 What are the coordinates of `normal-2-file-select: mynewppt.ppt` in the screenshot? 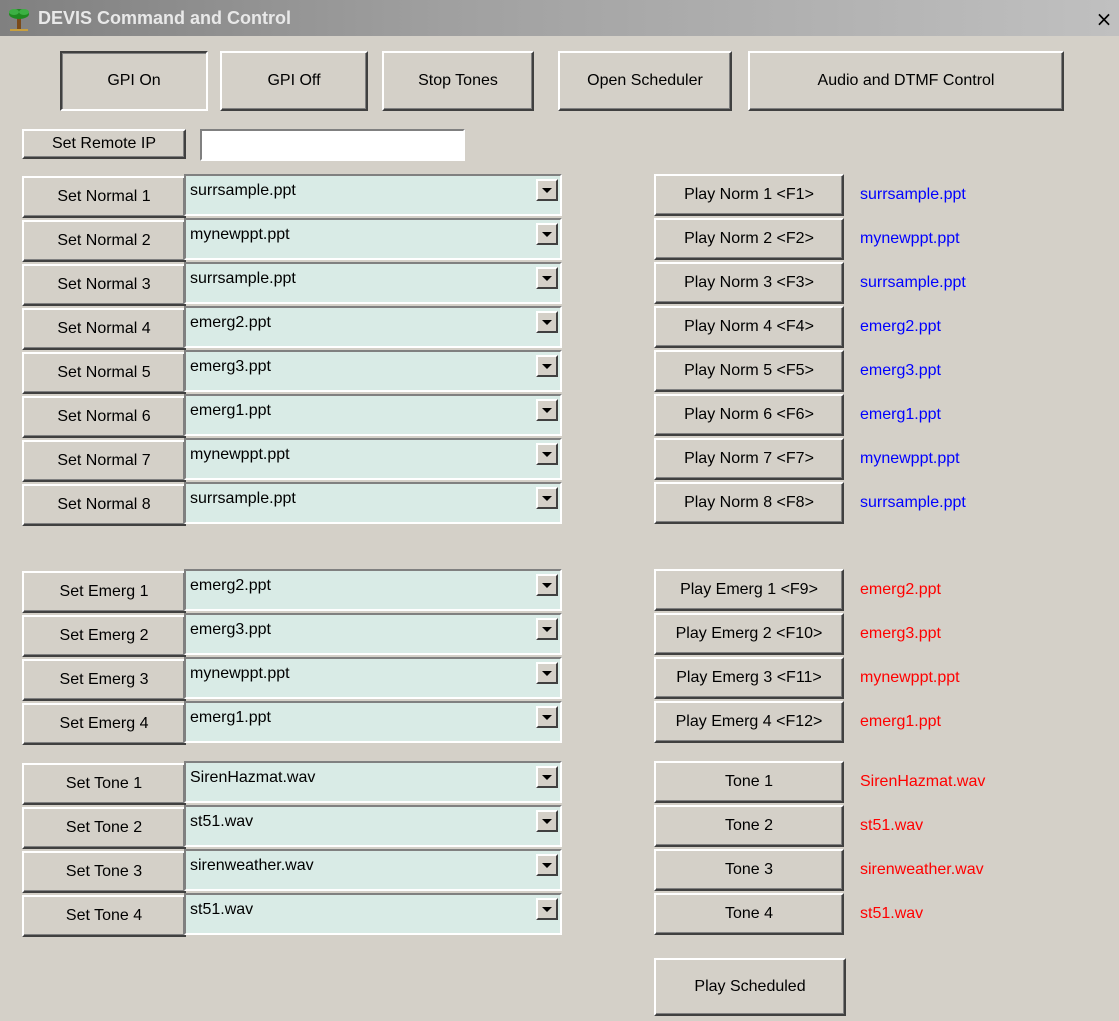 It's located at (373, 239).